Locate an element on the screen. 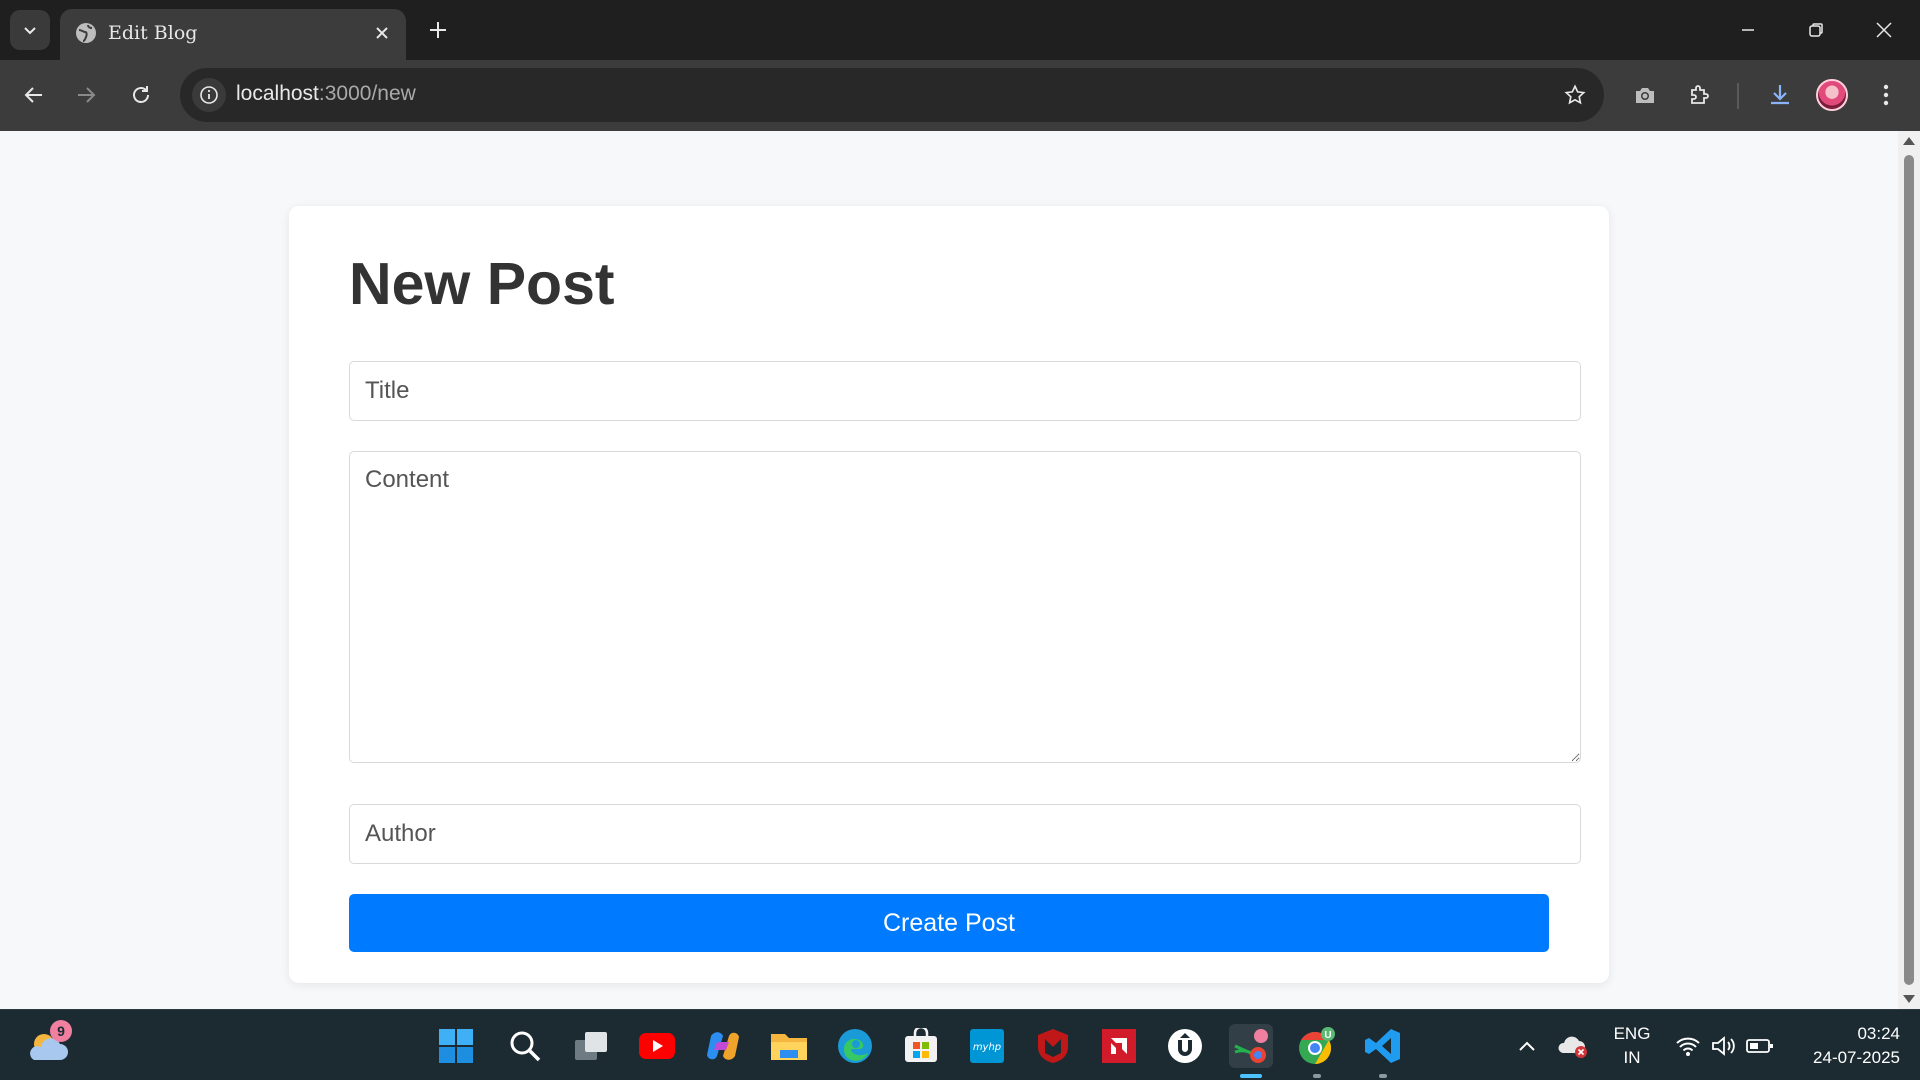 Image resolution: width=1920 pixels, height=1080 pixels. edge-icon is located at coordinates (855, 1046).